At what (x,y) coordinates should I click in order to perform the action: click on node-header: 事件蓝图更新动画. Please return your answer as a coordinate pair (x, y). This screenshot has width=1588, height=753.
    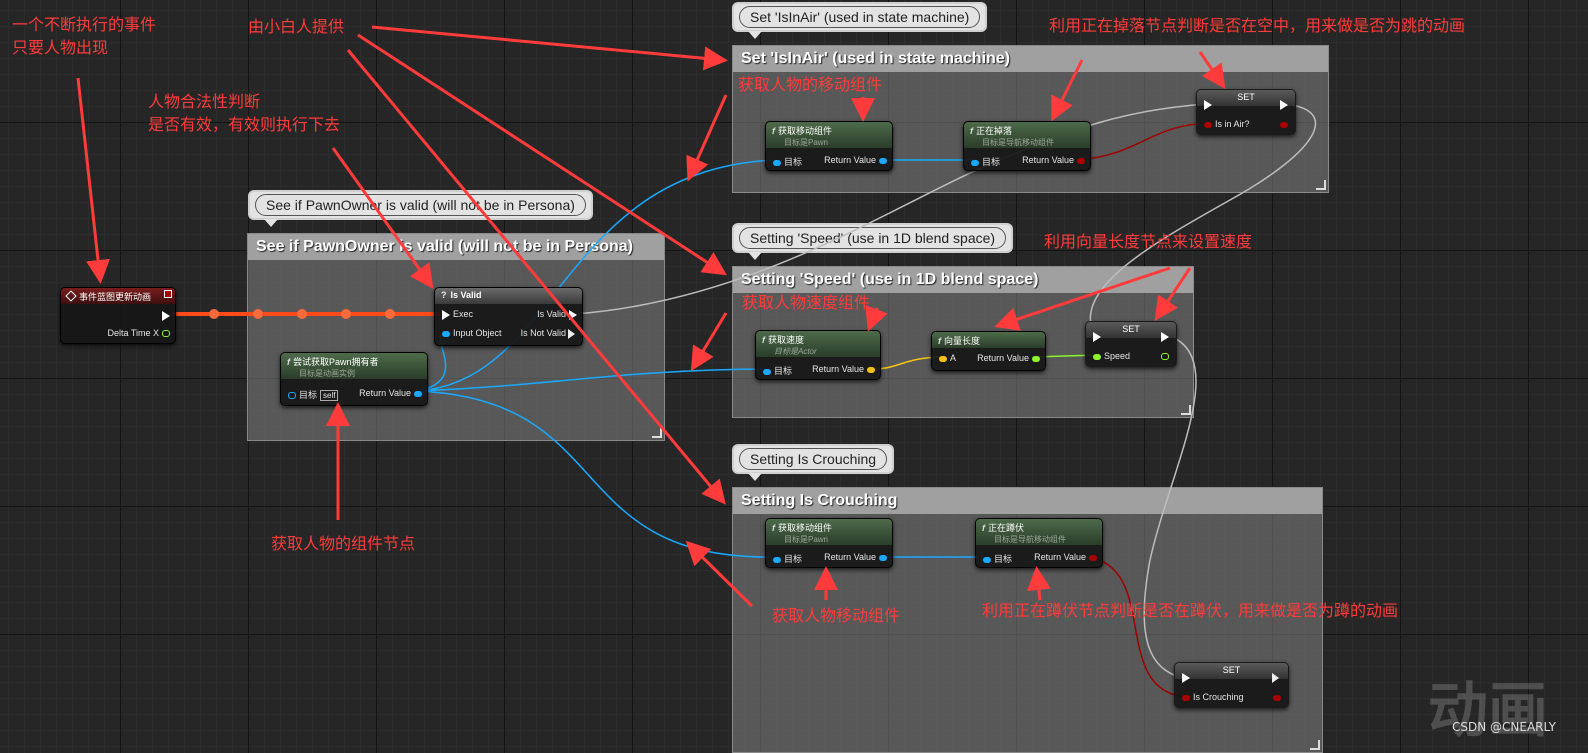
    Looking at the image, I should click on (118, 296).